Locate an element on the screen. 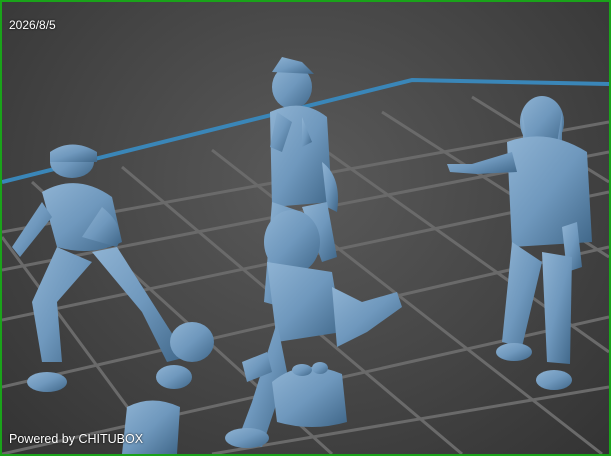 The height and width of the screenshot is (456, 611). date-stamp: 2026/8/5 is located at coordinates (32, 25).